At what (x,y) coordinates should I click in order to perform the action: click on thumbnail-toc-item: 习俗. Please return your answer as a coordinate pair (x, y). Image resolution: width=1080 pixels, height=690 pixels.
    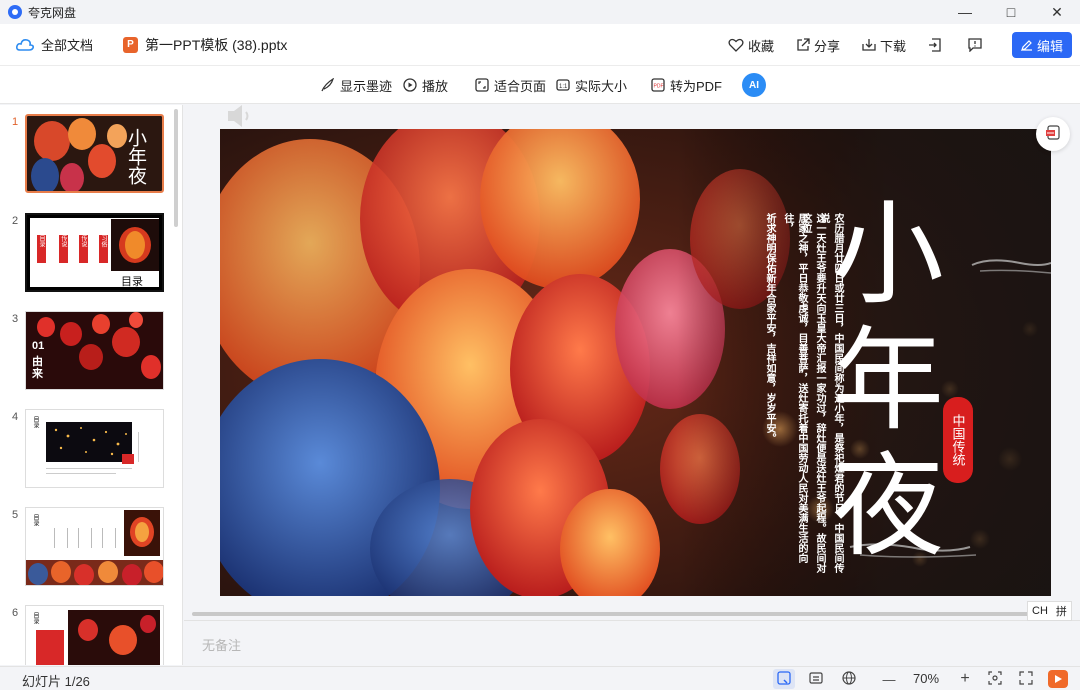
    Looking at the image, I should click on (103, 249).